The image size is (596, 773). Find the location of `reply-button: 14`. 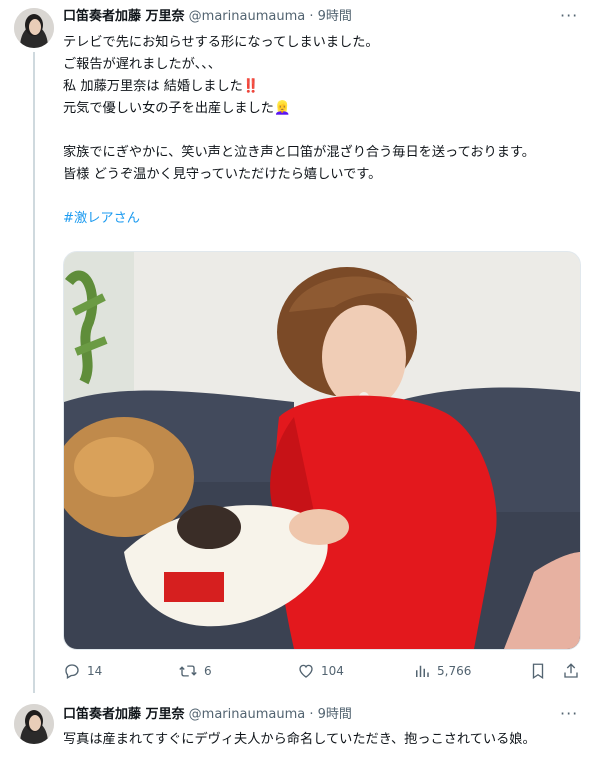

reply-button: 14 is located at coordinates (82, 671).